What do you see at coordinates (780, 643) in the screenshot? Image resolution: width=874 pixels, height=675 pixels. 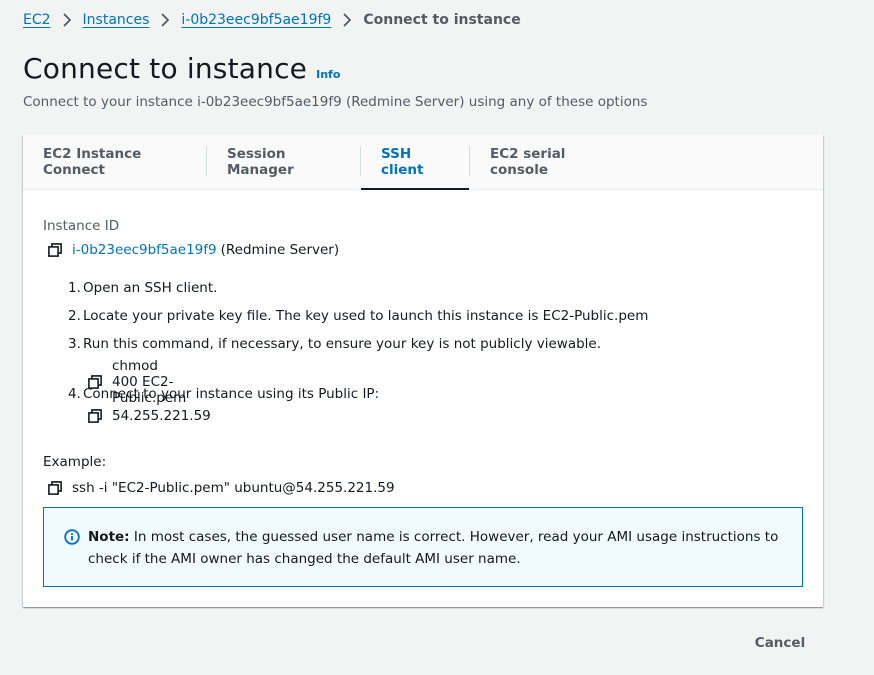 I see `cancel-button: Cancel` at bounding box center [780, 643].